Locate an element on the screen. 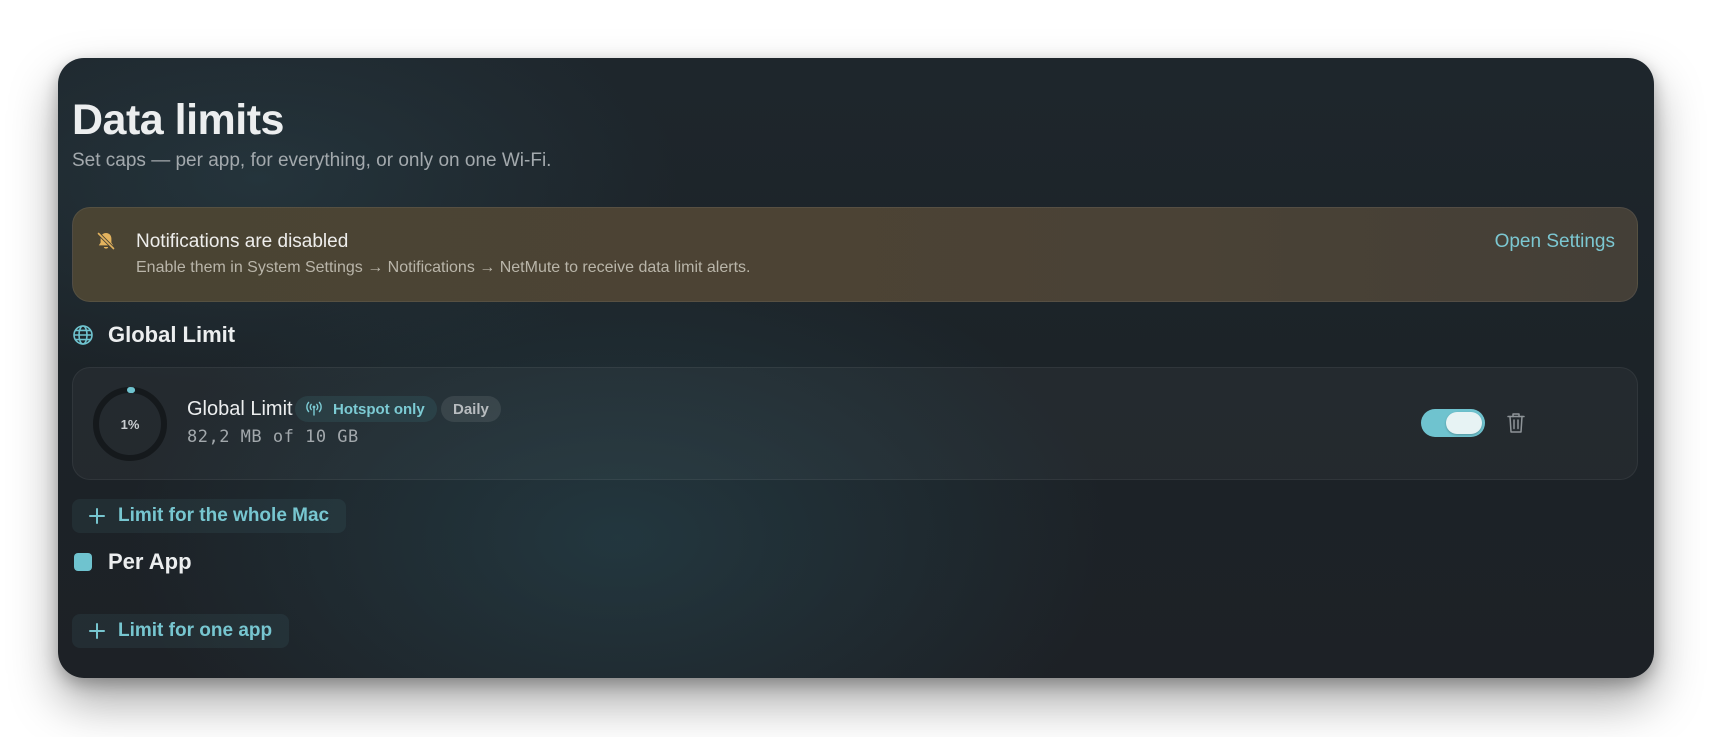 The height and width of the screenshot is (737, 1712). section-heading: Global Limit is located at coordinates (172, 334).